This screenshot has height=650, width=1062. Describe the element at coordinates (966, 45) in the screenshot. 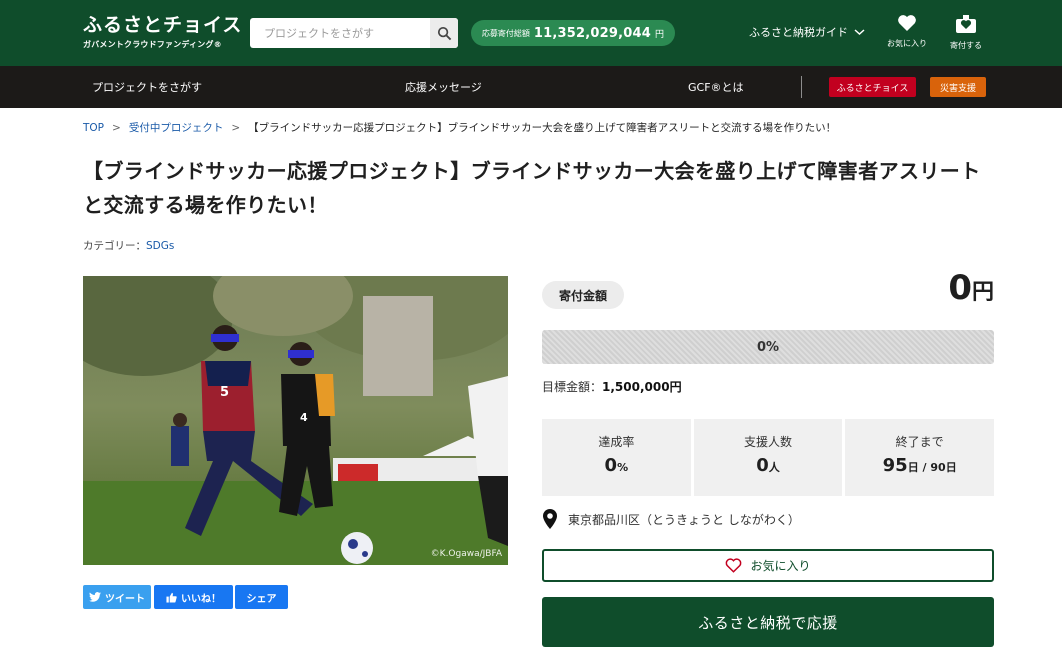

I see `donate-caption: 寄付する` at that location.